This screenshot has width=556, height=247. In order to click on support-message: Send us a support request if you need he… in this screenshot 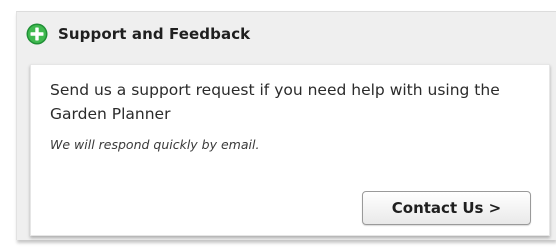, I will do `click(275, 102)`.